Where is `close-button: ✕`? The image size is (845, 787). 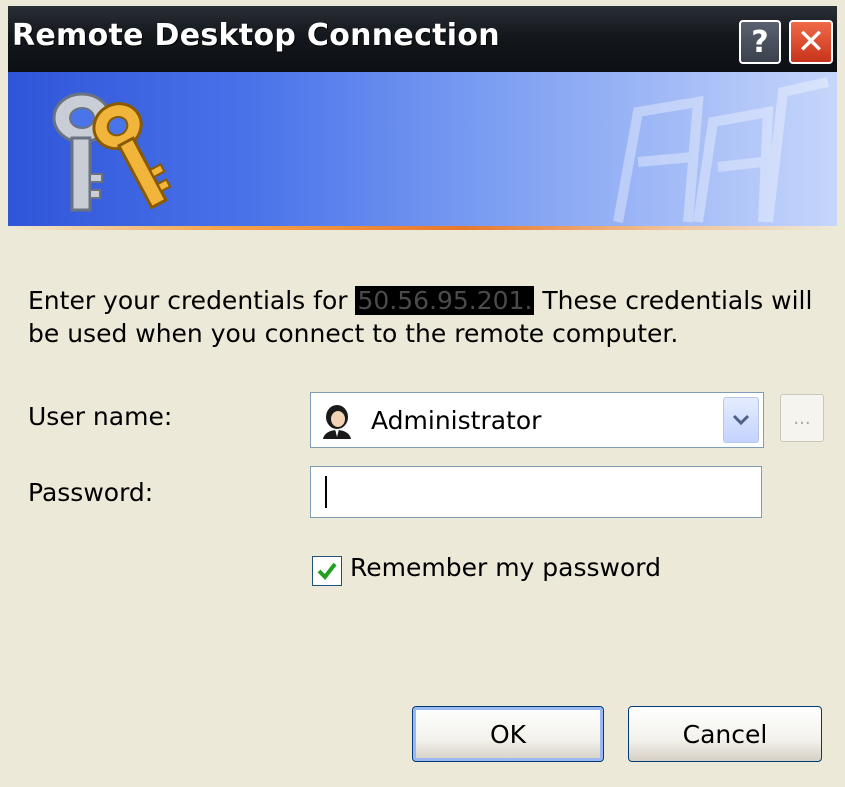 close-button: ✕ is located at coordinates (811, 42).